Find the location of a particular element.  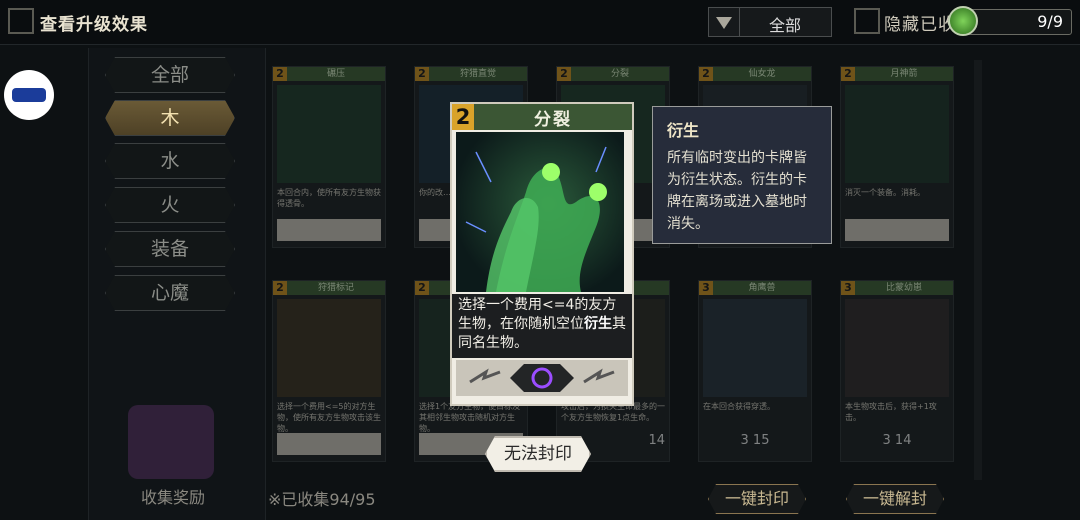

card-name: 狩猎标记 is located at coordinates (335, 288).